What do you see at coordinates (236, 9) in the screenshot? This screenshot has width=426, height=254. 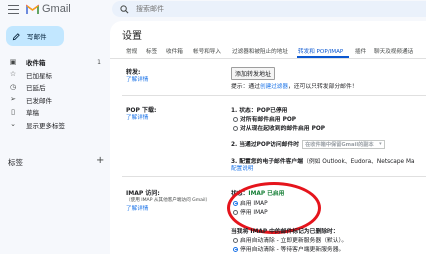 I see `search-input` at bounding box center [236, 9].